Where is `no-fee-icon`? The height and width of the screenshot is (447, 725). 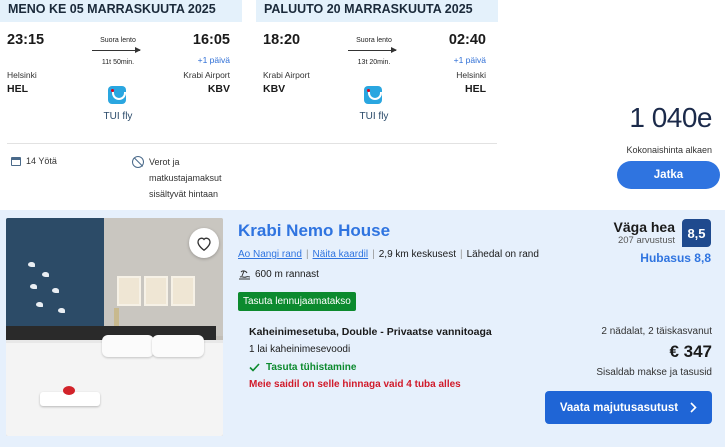 no-fee-icon is located at coordinates (138, 162).